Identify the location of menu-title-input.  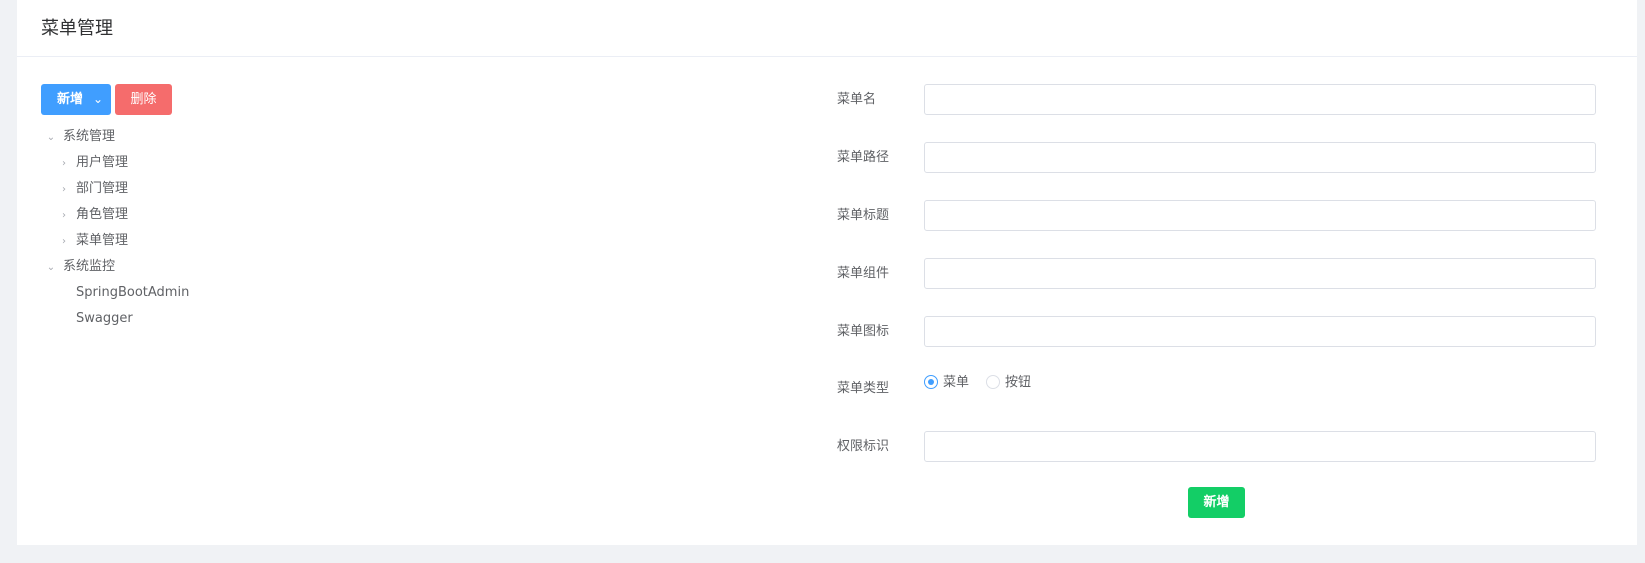
(1260, 215).